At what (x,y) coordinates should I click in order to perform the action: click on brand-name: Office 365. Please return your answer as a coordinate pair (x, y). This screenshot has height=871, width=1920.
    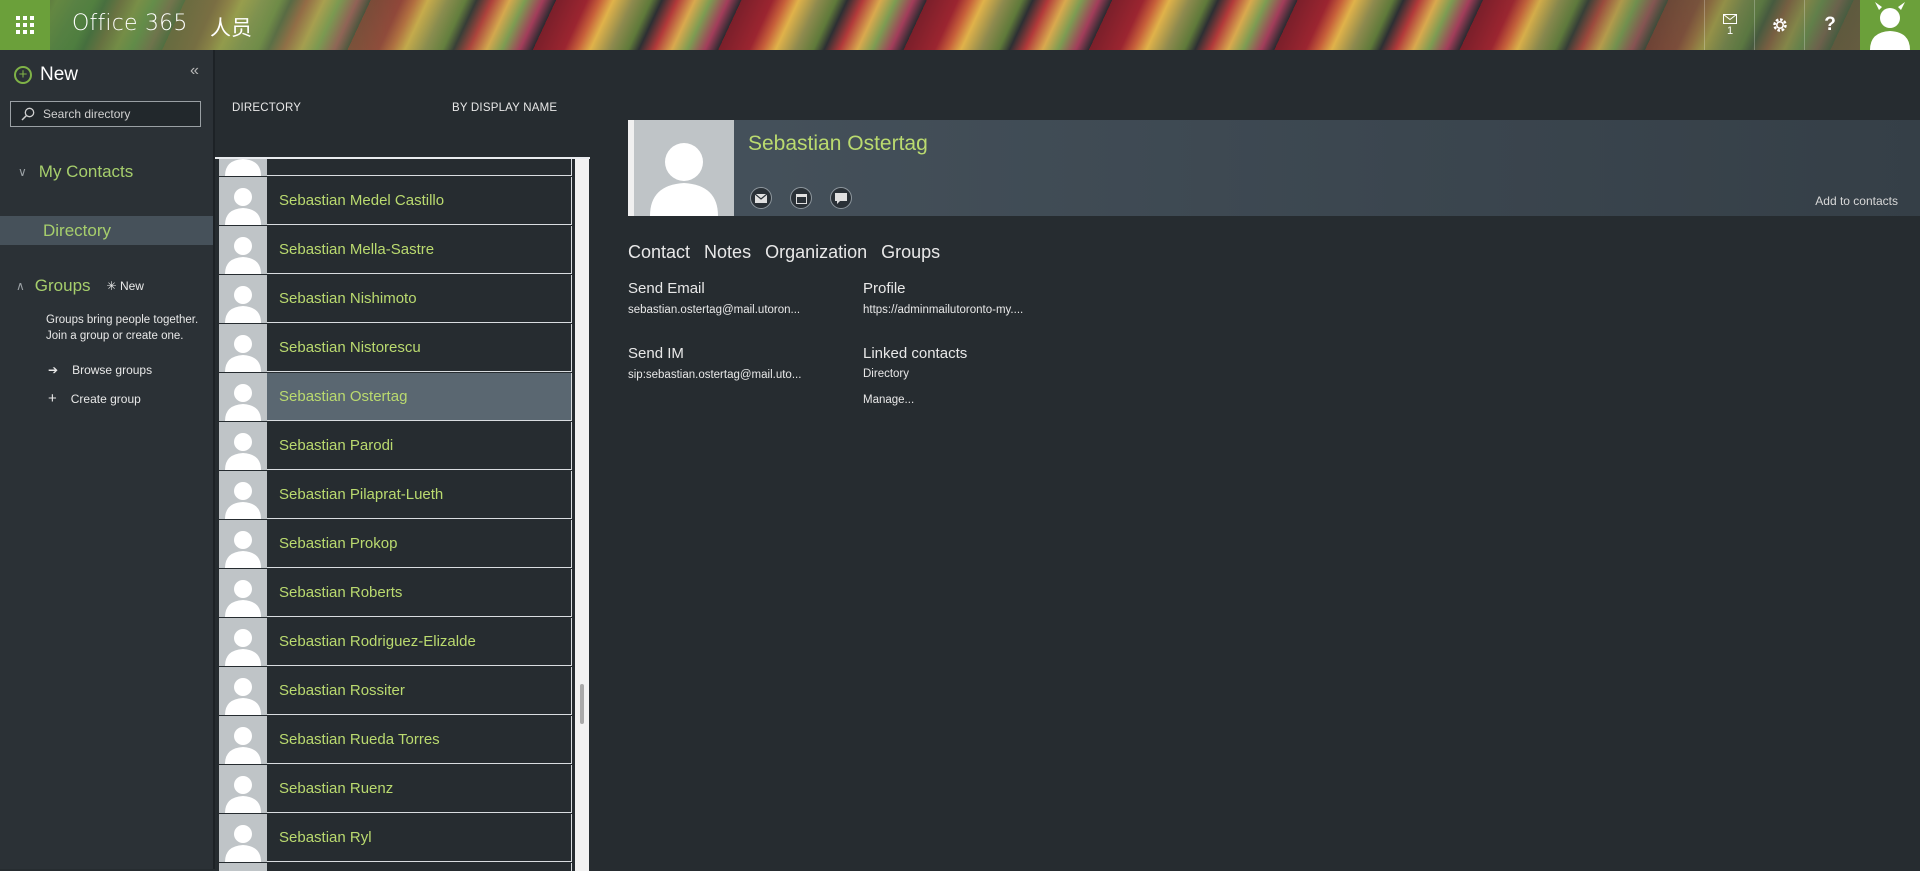
    Looking at the image, I should click on (130, 23).